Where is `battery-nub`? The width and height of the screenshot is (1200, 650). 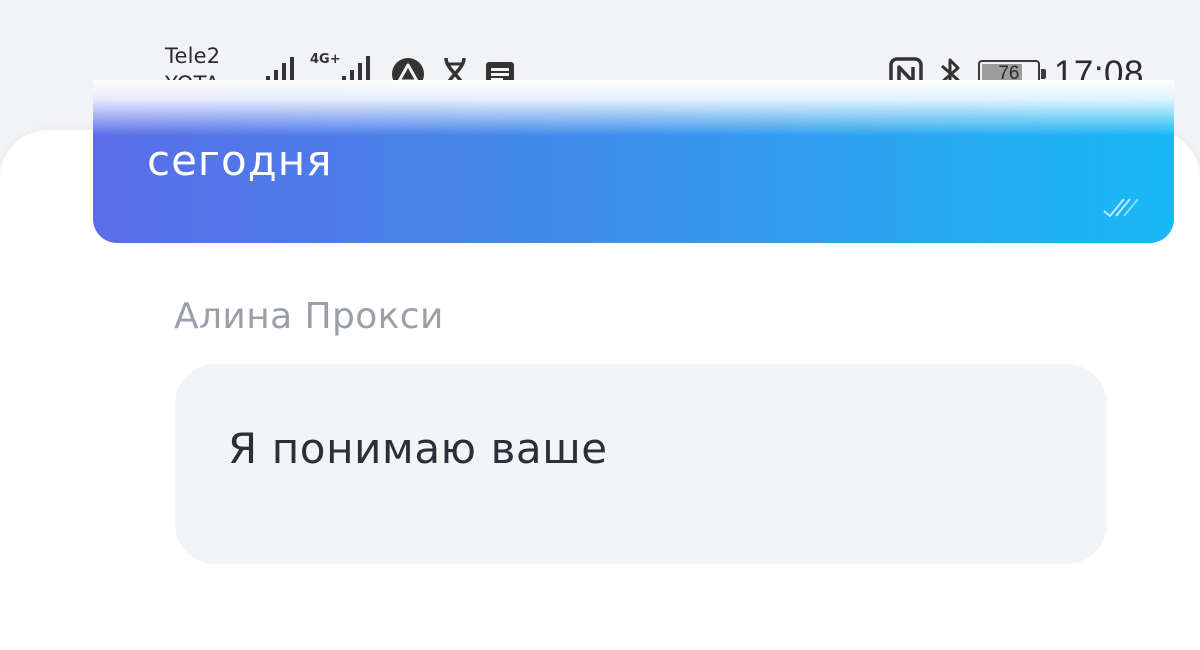 battery-nub is located at coordinates (1043, 74).